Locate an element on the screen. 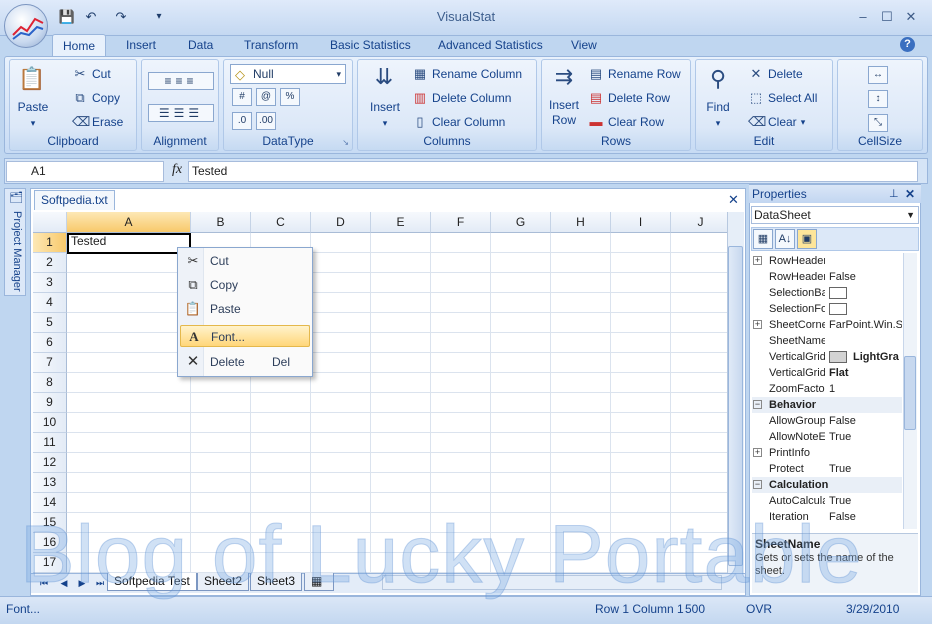 The width and height of the screenshot is (932, 624). tab-basic-statistics: Basic Statistics is located at coordinates (370, 45).